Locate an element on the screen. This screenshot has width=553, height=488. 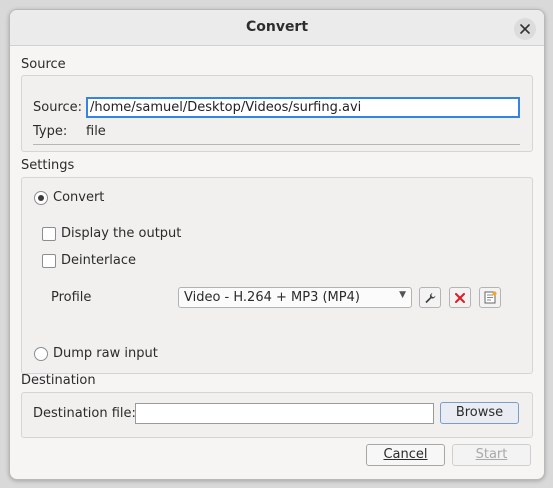
start-button: Start is located at coordinates (491, 455).